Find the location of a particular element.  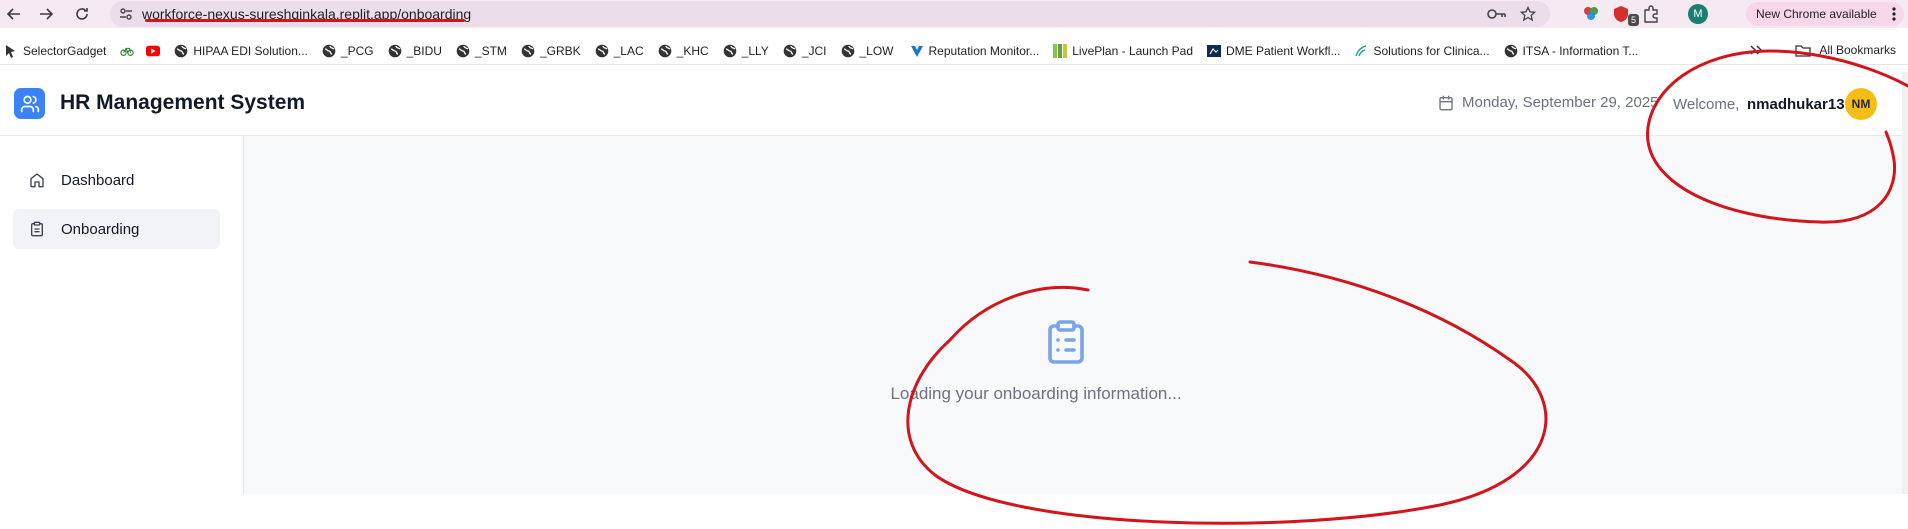

forward-button is located at coordinates (46, 14).